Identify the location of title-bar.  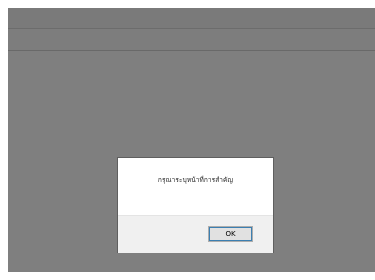
(191, 18).